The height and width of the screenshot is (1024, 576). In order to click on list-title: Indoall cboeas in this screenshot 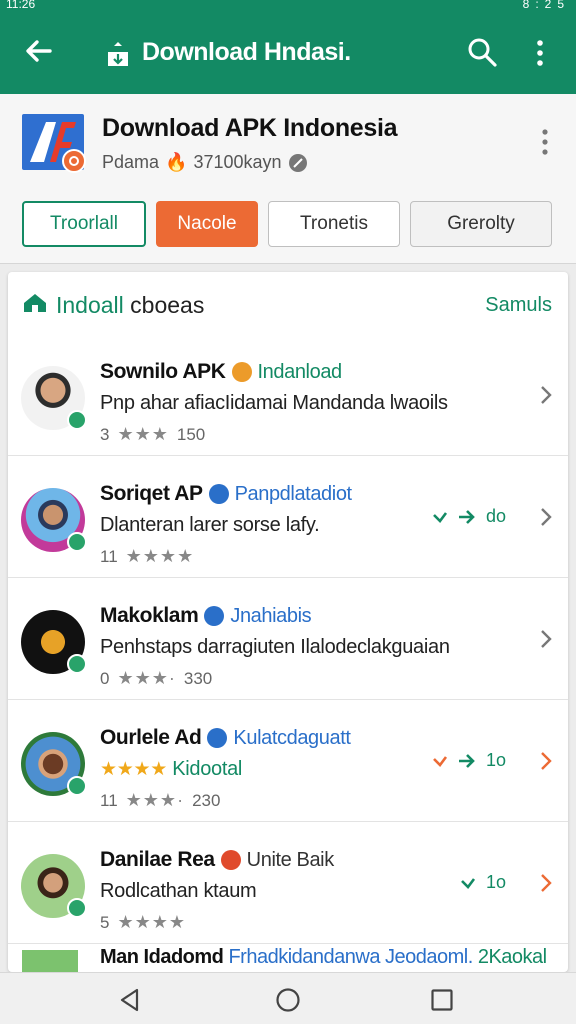, I will do `click(130, 305)`.